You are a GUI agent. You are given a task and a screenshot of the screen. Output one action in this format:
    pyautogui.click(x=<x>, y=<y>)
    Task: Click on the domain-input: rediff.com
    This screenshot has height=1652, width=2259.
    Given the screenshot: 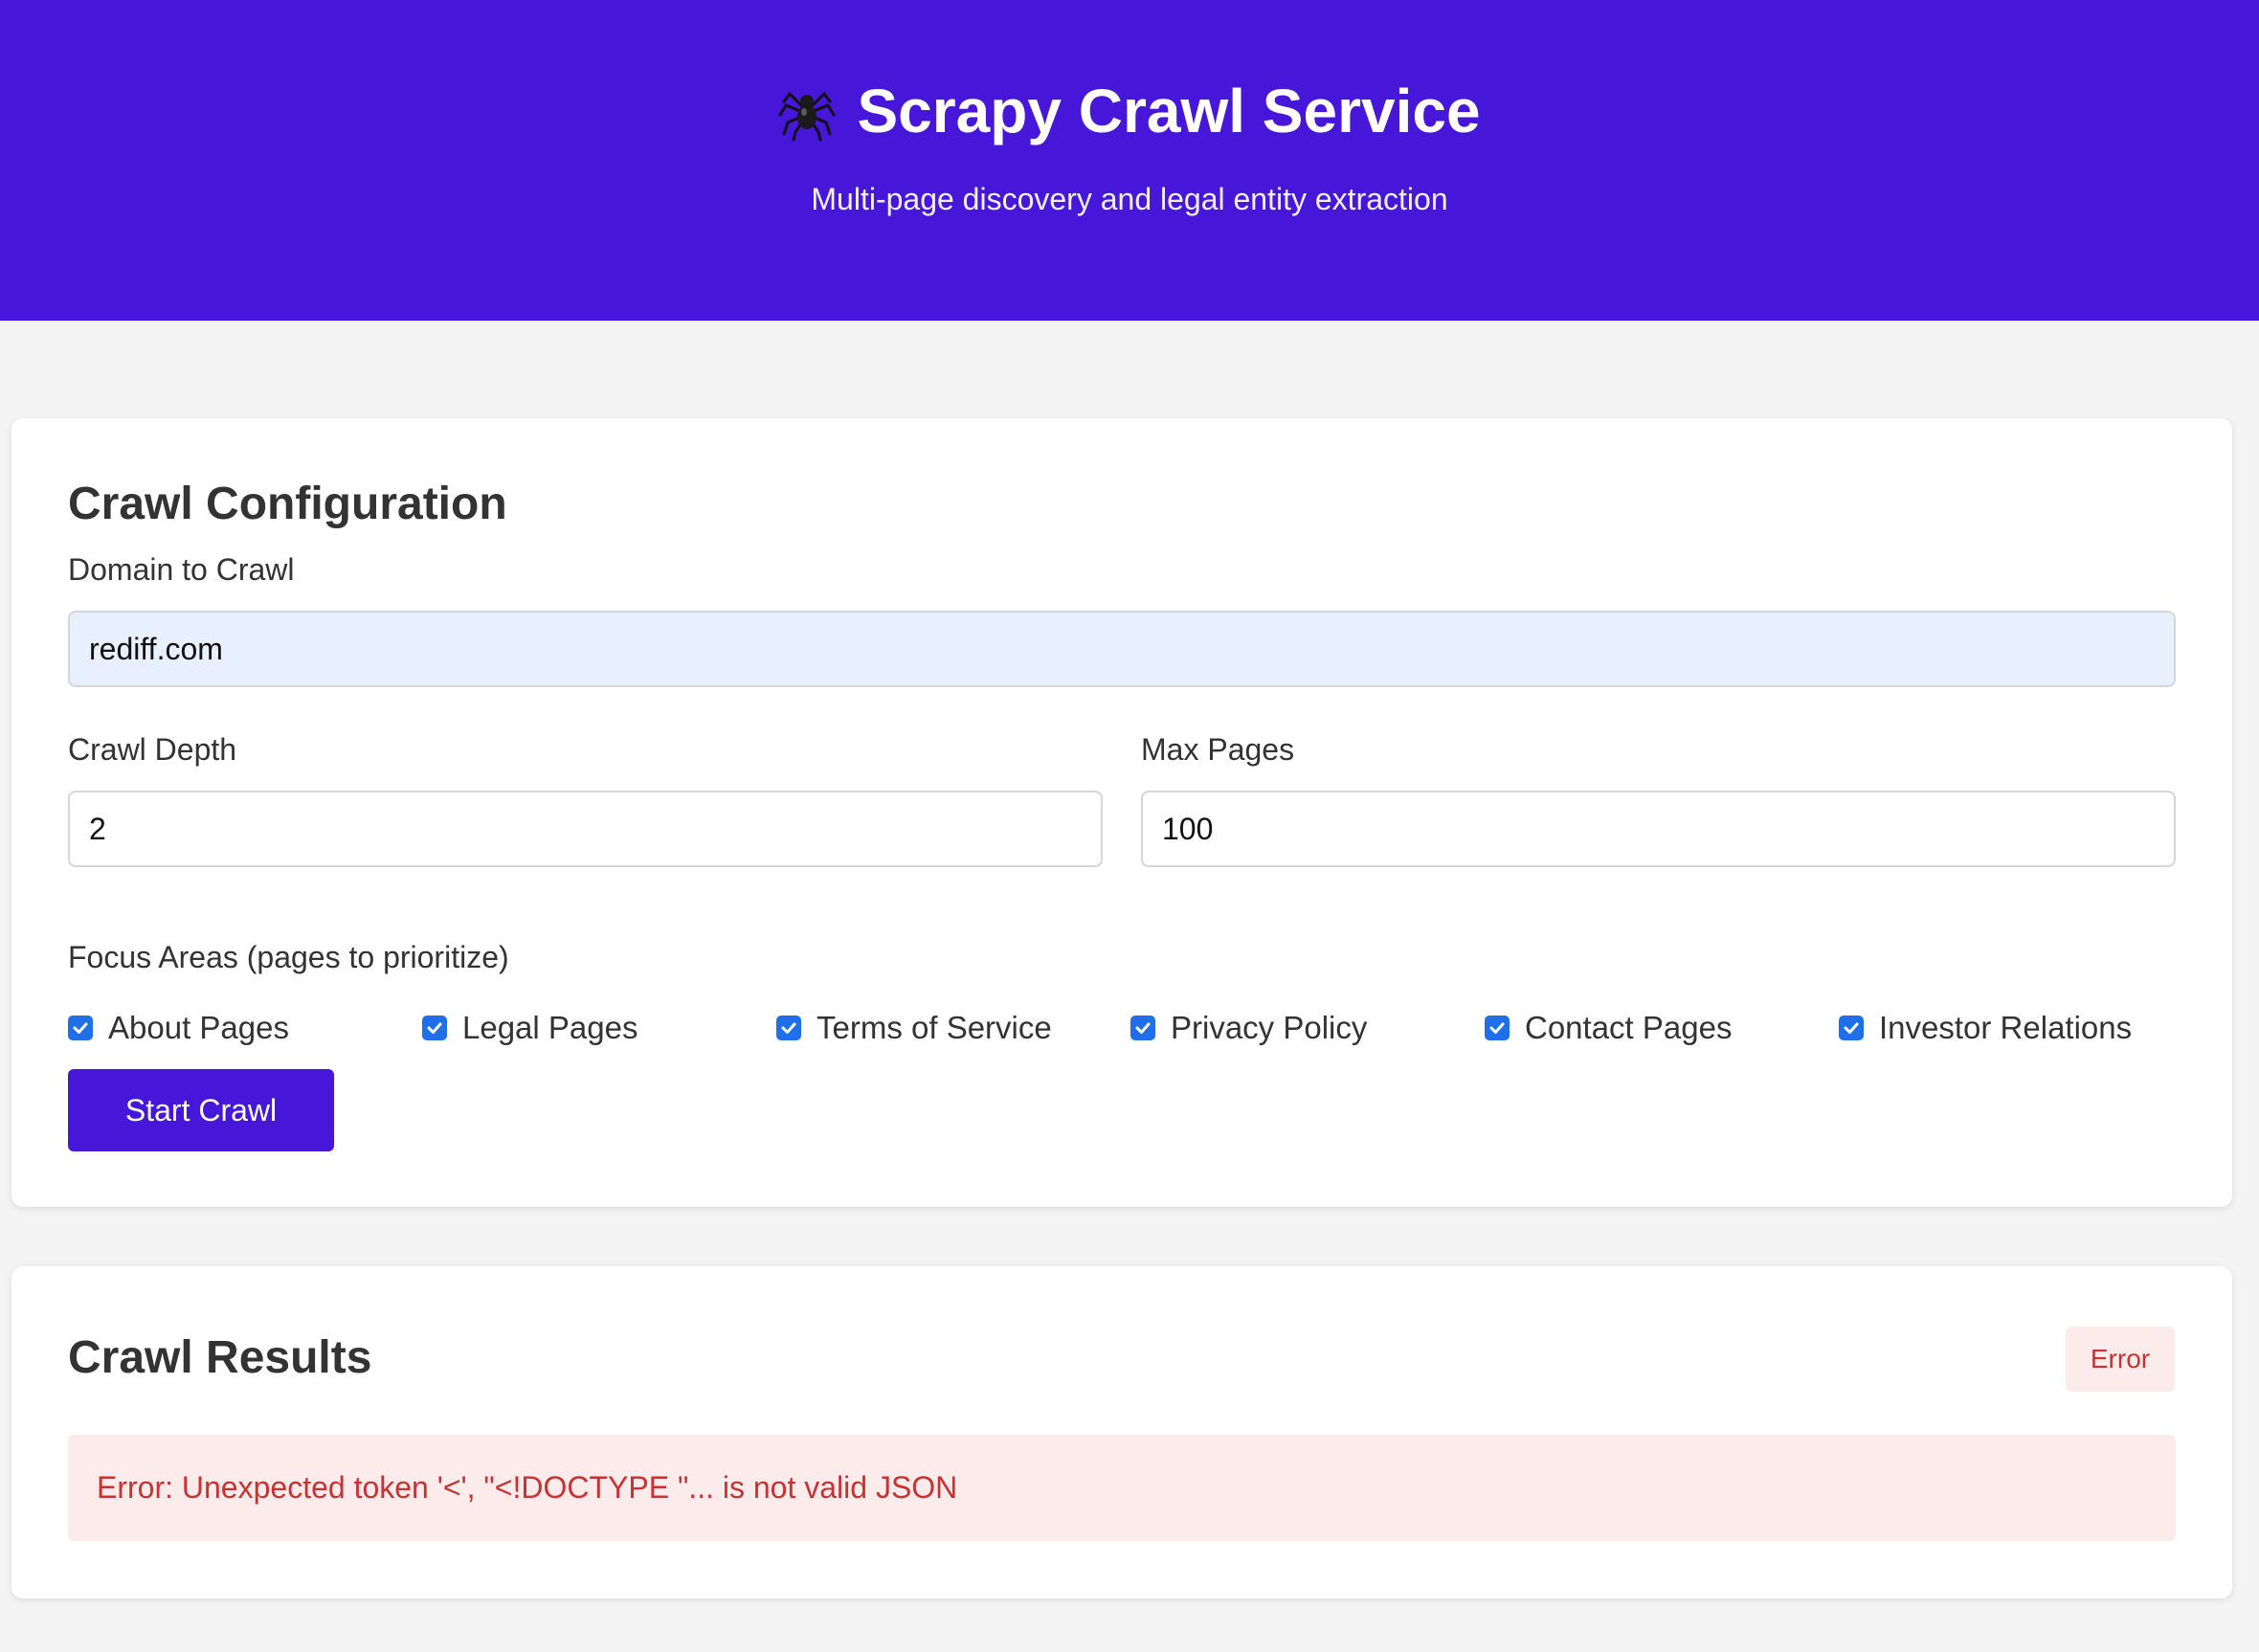 What is the action you would take?
    pyautogui.click(x=1122, y=649)
    